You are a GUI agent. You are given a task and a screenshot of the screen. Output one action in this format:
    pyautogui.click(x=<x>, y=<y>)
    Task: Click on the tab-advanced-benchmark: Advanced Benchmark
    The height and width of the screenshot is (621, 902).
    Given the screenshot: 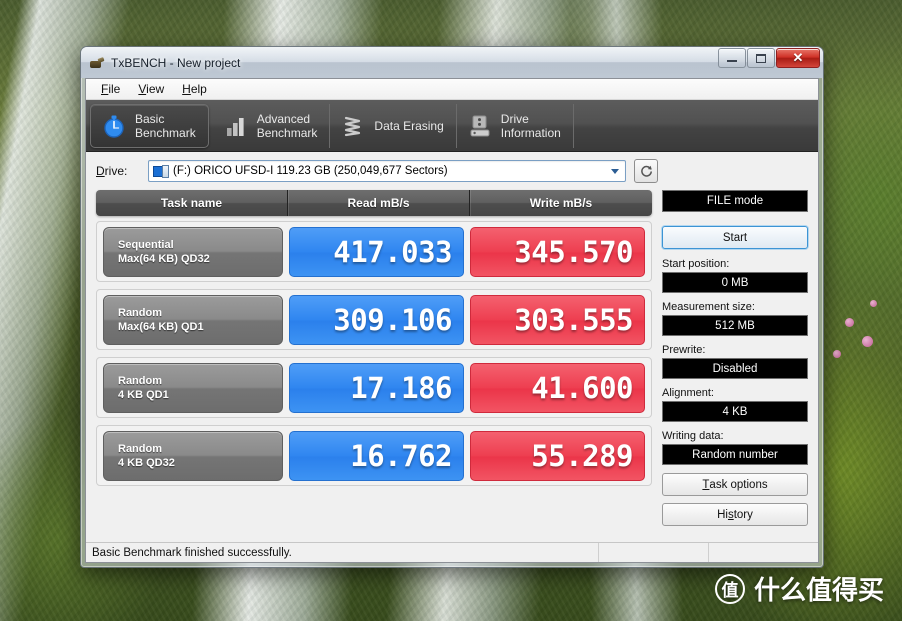 What is the action you would take?
    pyautogui.click(x=272, y=125)
    